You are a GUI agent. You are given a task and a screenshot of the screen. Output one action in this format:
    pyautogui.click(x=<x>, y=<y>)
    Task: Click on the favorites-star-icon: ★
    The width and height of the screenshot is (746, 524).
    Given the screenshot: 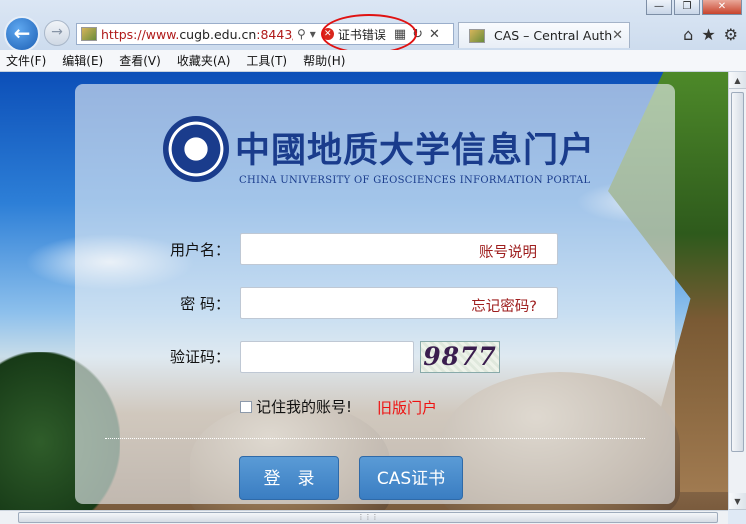 What is the action you would take?
    pyautogui.click(x=708, y=34)
    